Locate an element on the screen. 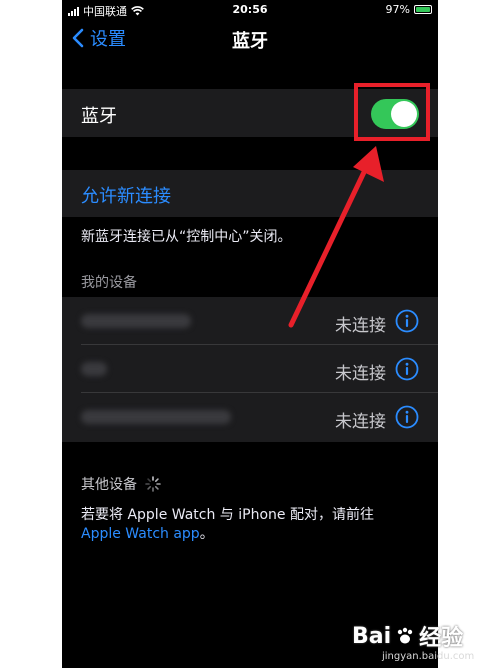  paw-icon is located at coordinates (405, 635).